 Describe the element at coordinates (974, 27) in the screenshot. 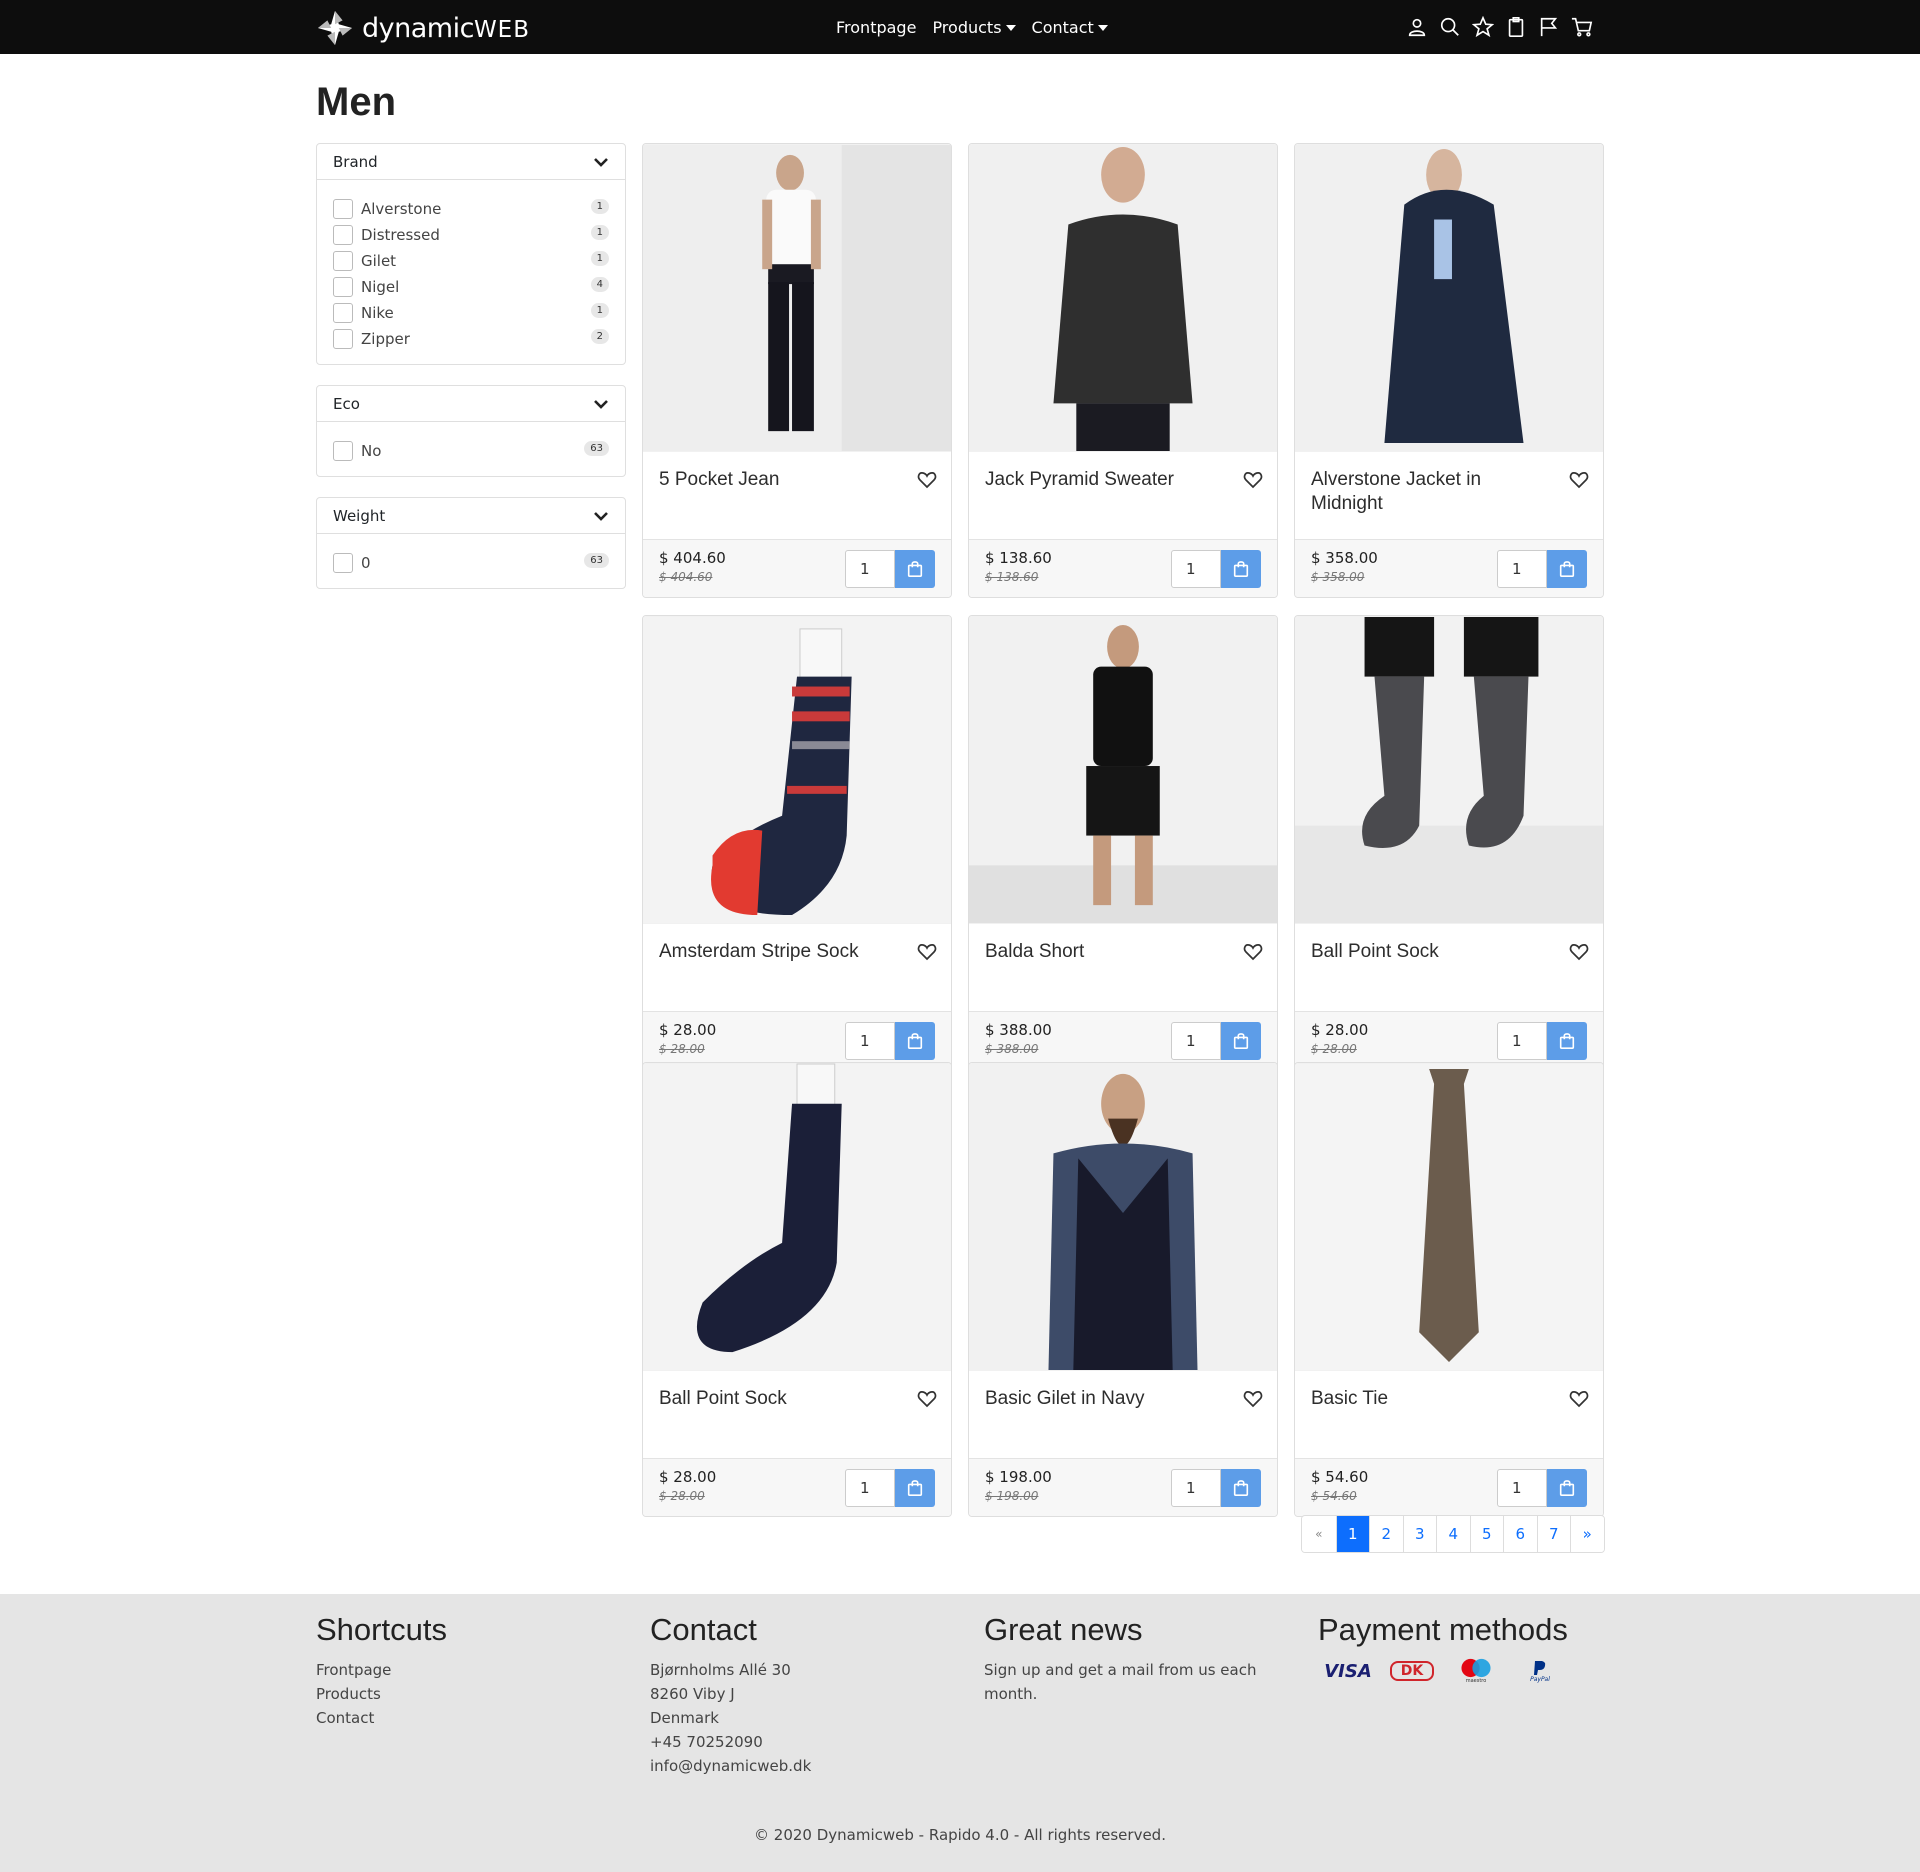

I see `nav-products: Products` at that location.